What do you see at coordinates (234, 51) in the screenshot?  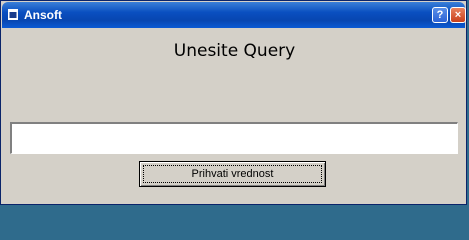 I see `dialog-heading: Unesite Query` at bounding box center [234, 51].